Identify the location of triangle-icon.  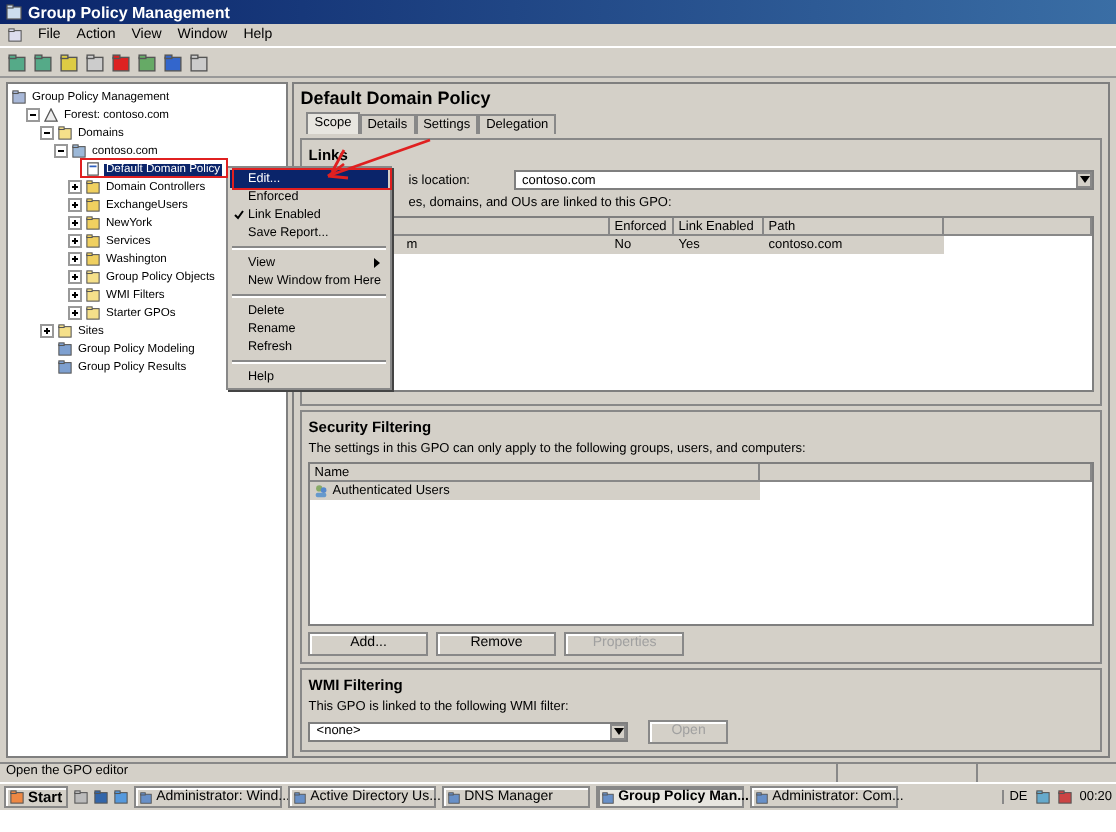
(51, 115).